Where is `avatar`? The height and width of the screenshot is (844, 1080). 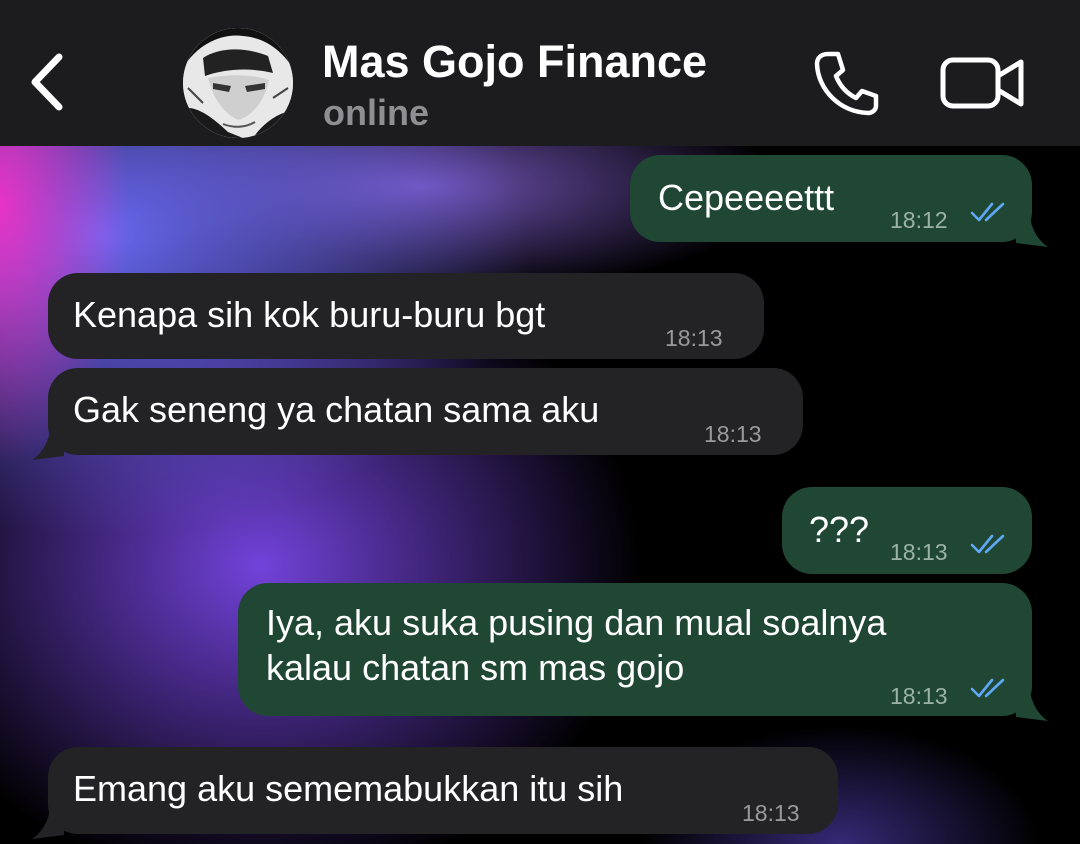
avatar is located at coordinates (238, 83).